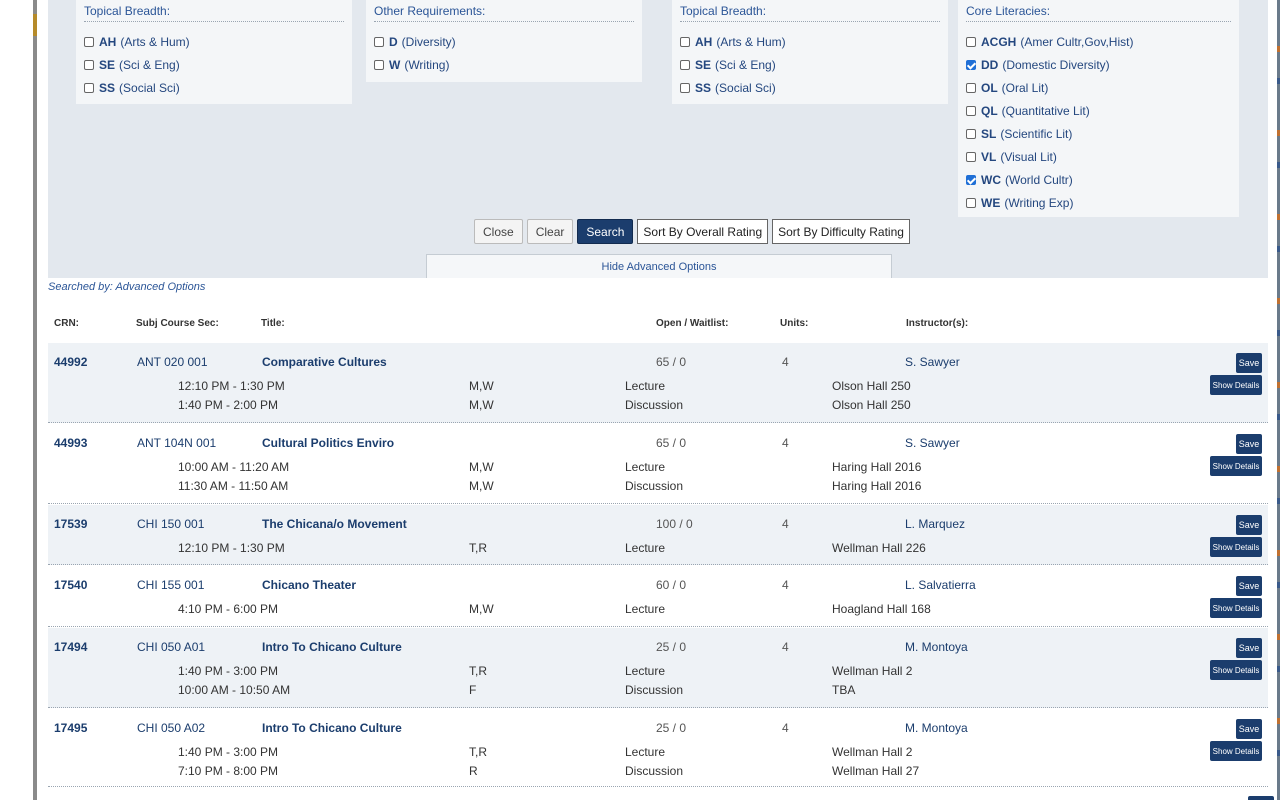 The image size is (1280, 800). What do you see at coordinates (35, 25) in the screenshot?
I see `left-accent` at bounding box center [35, 25].